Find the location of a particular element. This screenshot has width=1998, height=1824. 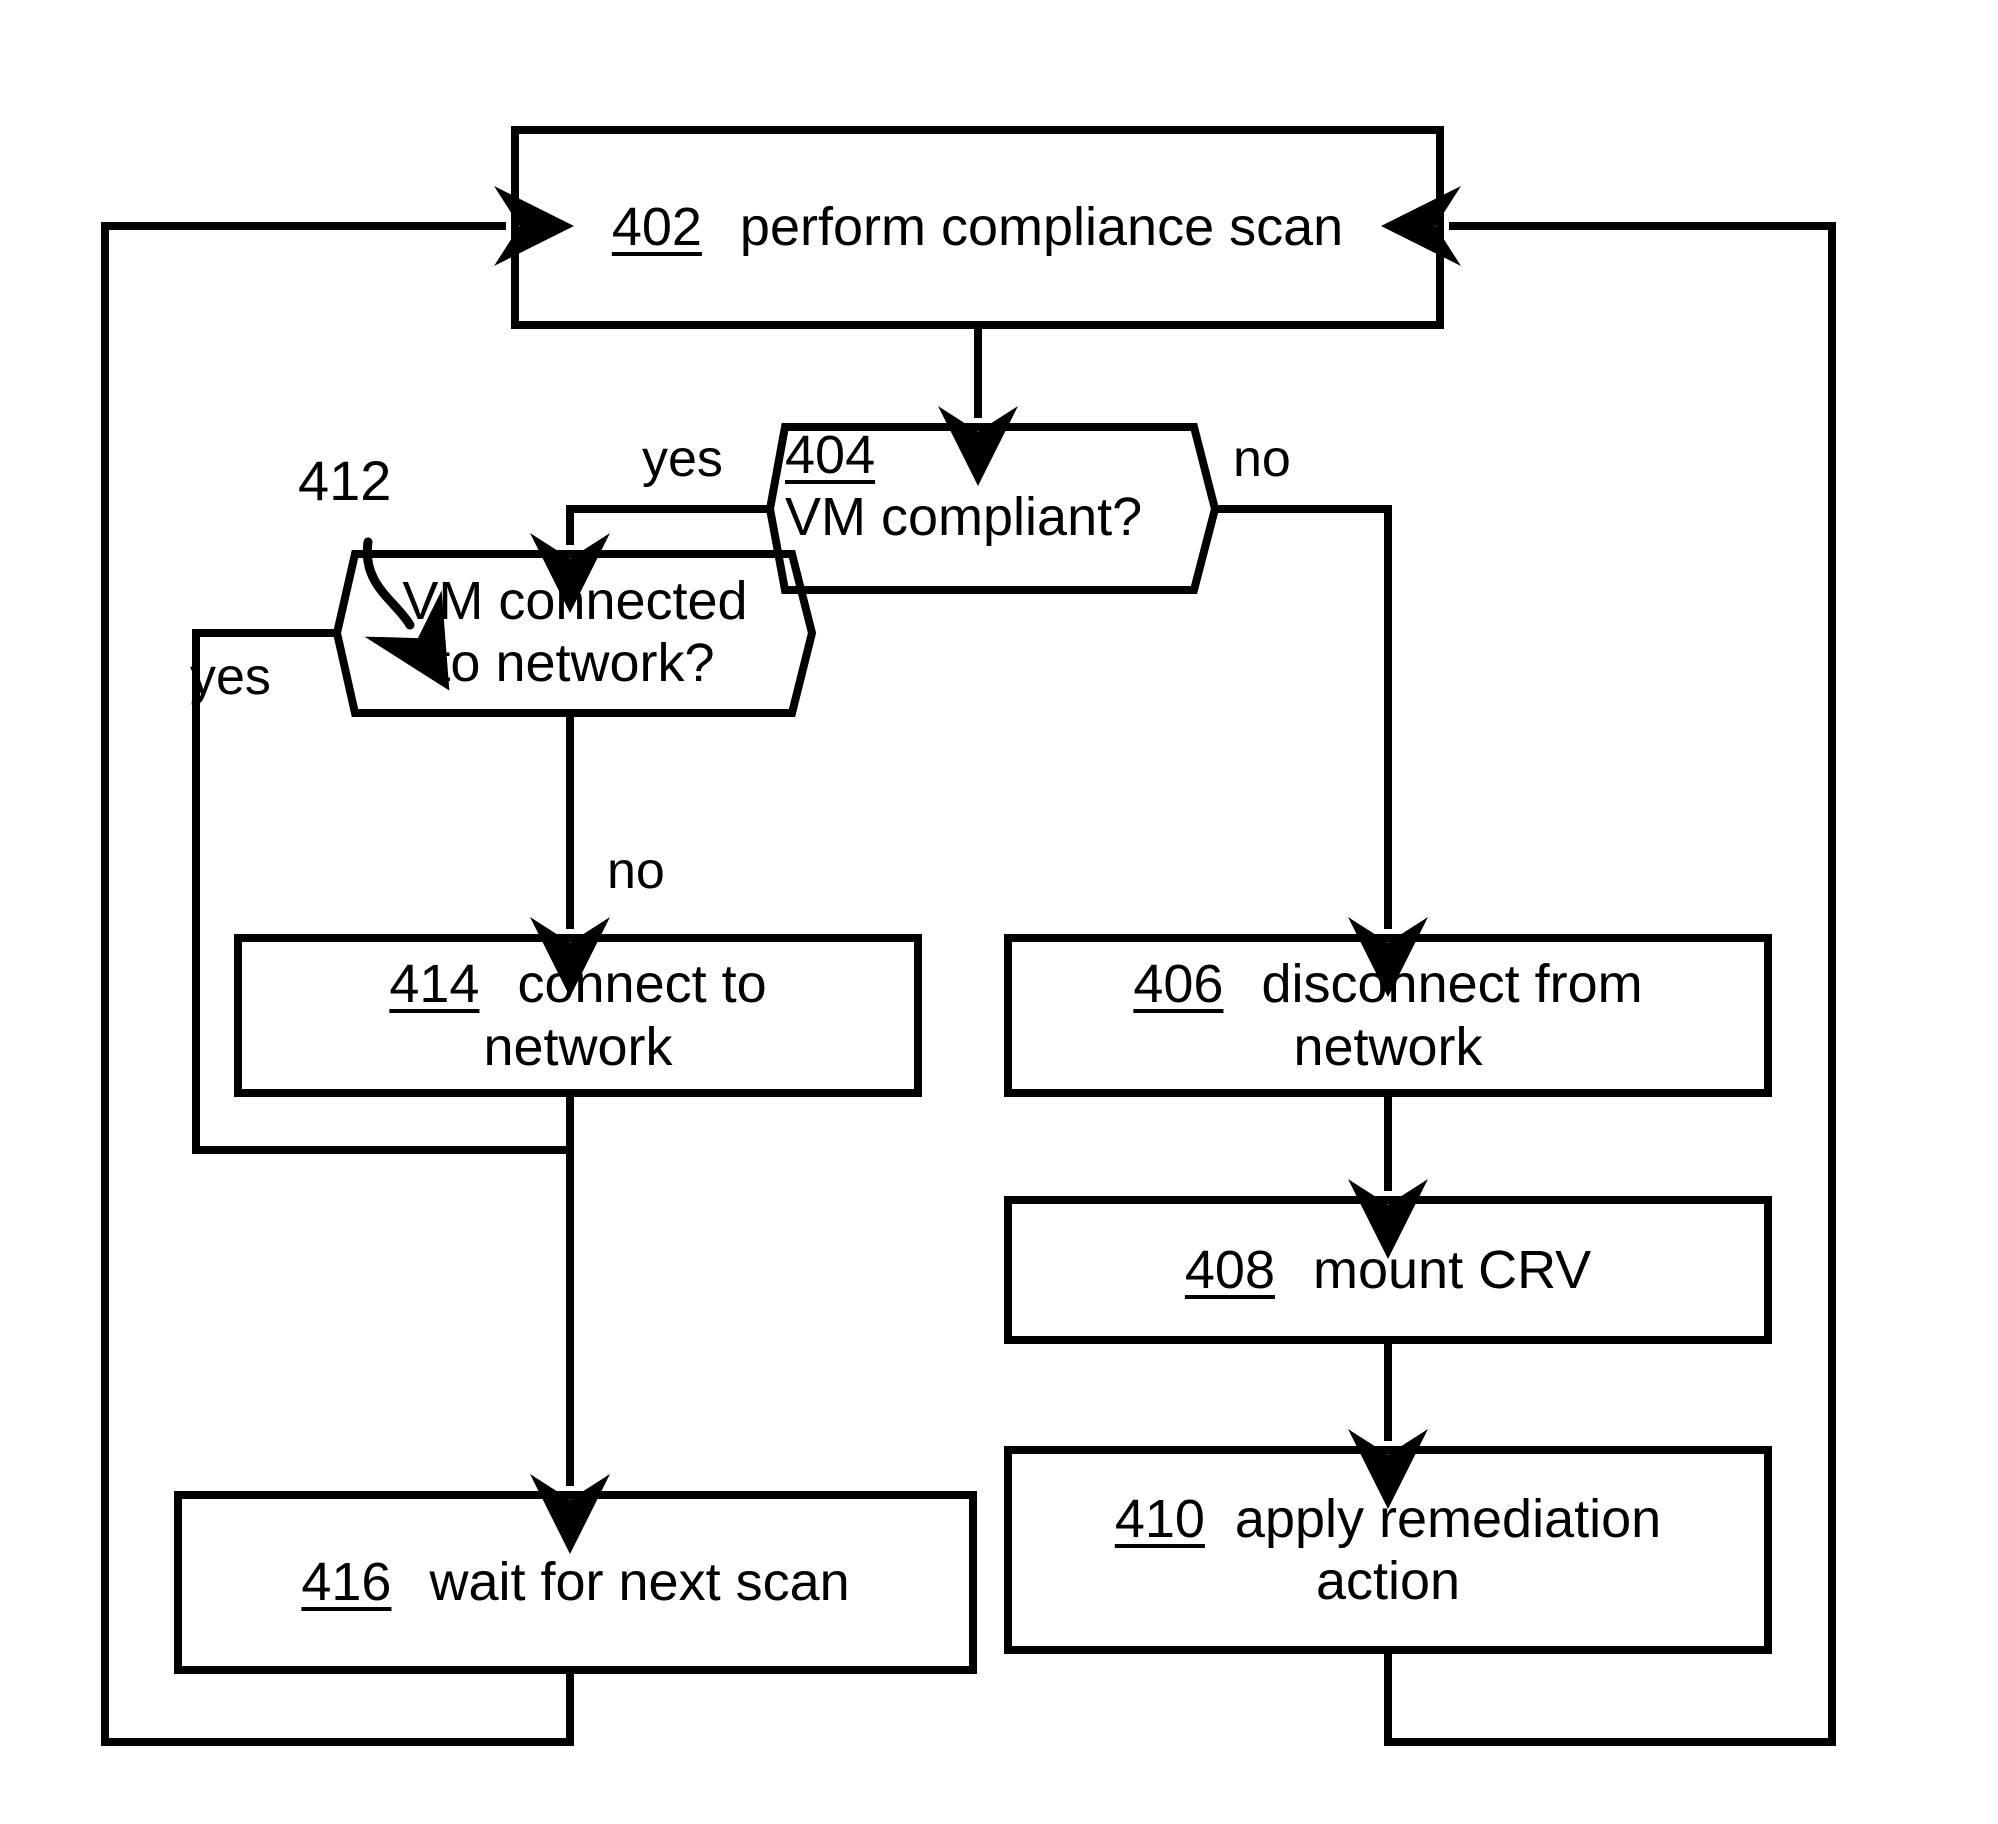

edge-label-404-no: no is located at coordinates (1262, 459).